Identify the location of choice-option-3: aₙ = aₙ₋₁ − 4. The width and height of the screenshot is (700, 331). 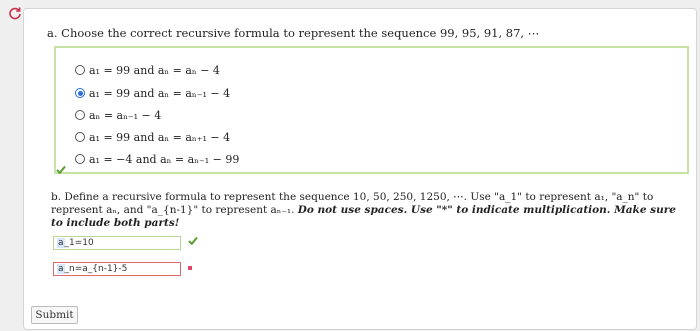
(118, 115).